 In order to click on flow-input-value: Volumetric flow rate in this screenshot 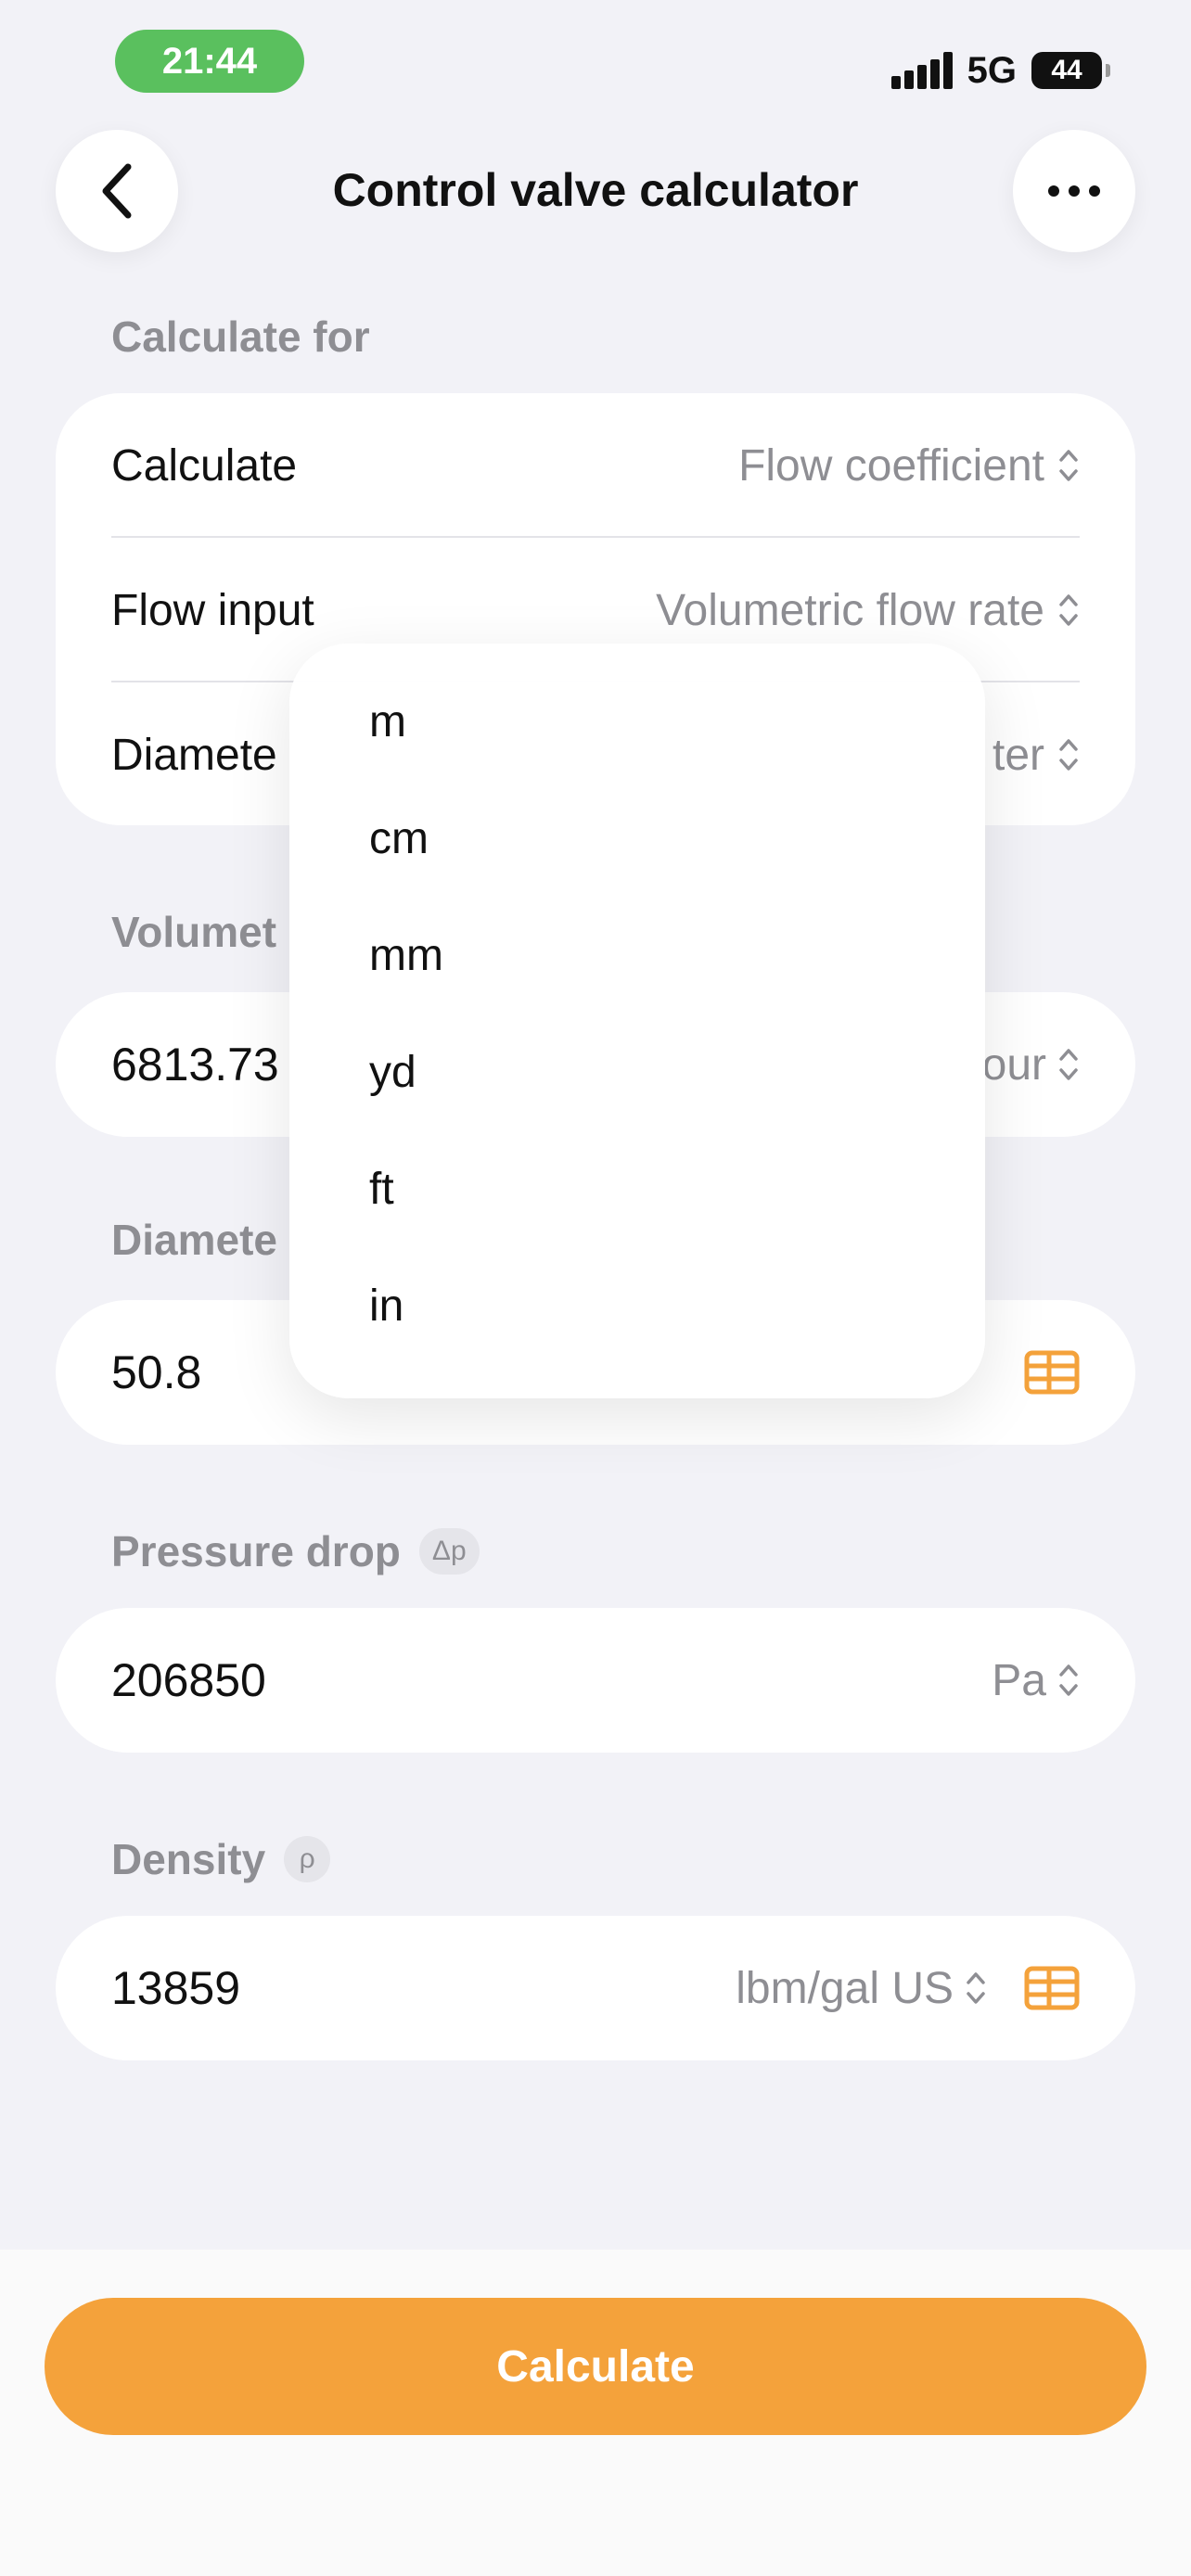, I will do `click(868, 610)`.